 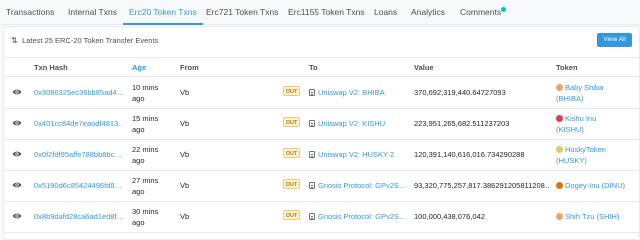 I want to click on token-link: Kishu Inu, so click(x=597, y=118).